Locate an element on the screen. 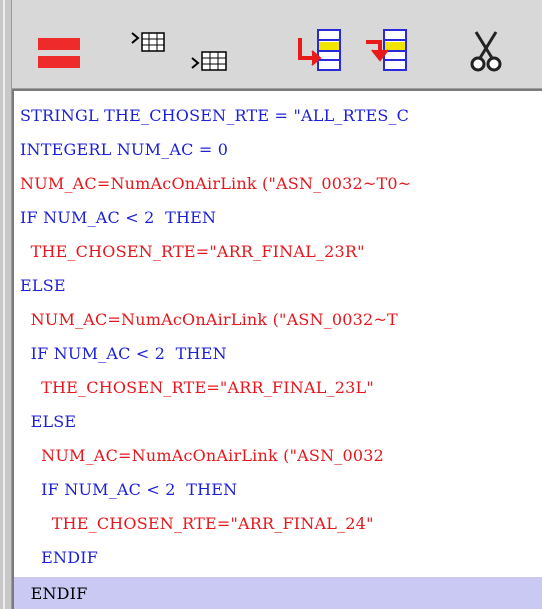  code-line: ENDIF is located at coordinates (281, 558).